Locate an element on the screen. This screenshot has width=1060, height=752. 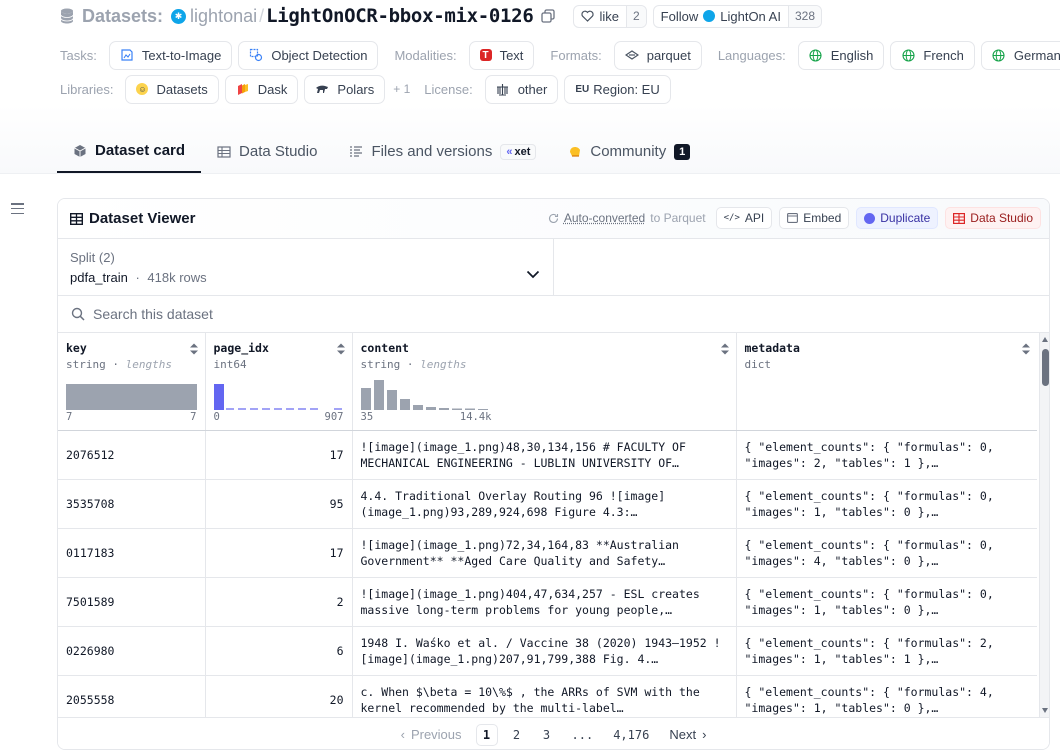
page-button-1: 1 is located at coordinates (486, 734).